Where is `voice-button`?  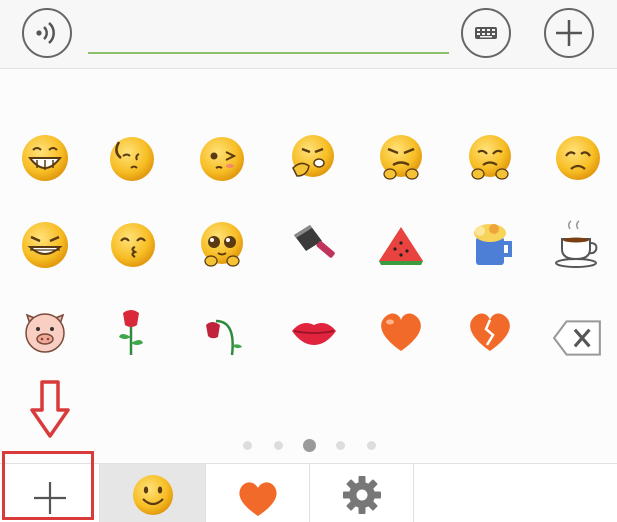
voice-button is located at coordinates (47, 33).